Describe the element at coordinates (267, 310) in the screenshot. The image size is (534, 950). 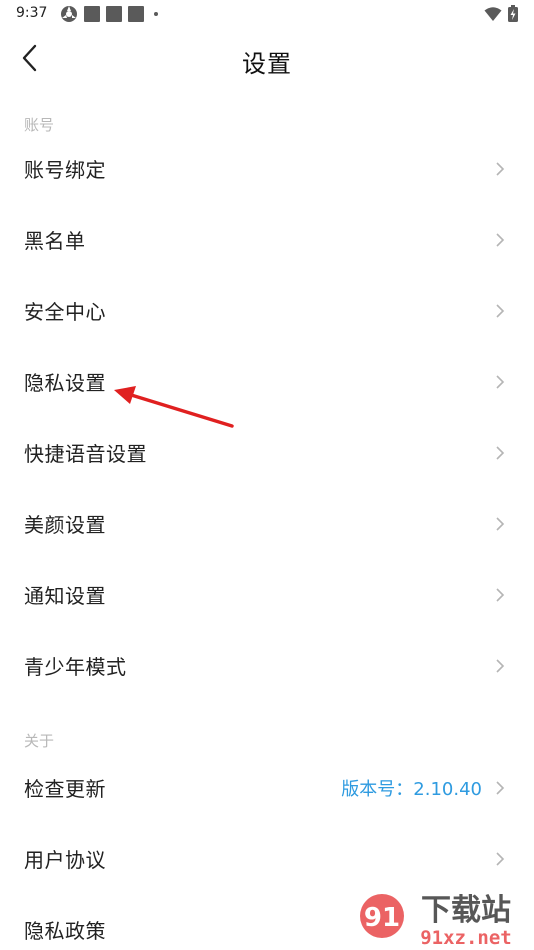
I see `row-security-center: 安全中心` at that location.